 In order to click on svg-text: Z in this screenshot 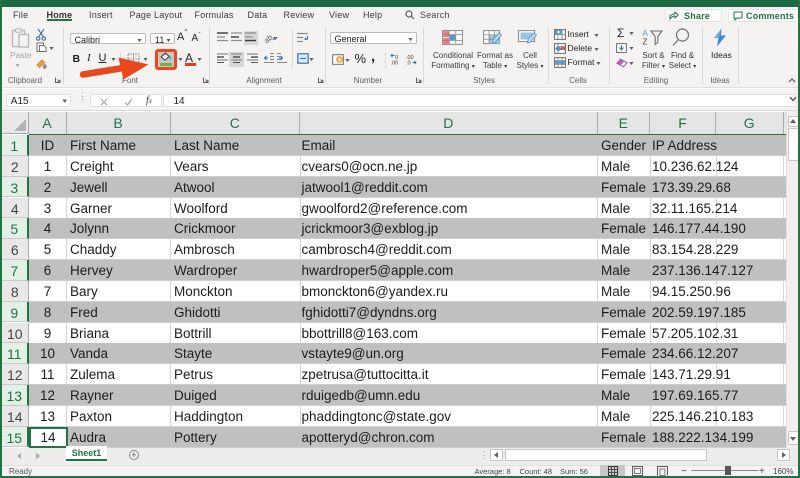, I will do `click(645, 42)`.